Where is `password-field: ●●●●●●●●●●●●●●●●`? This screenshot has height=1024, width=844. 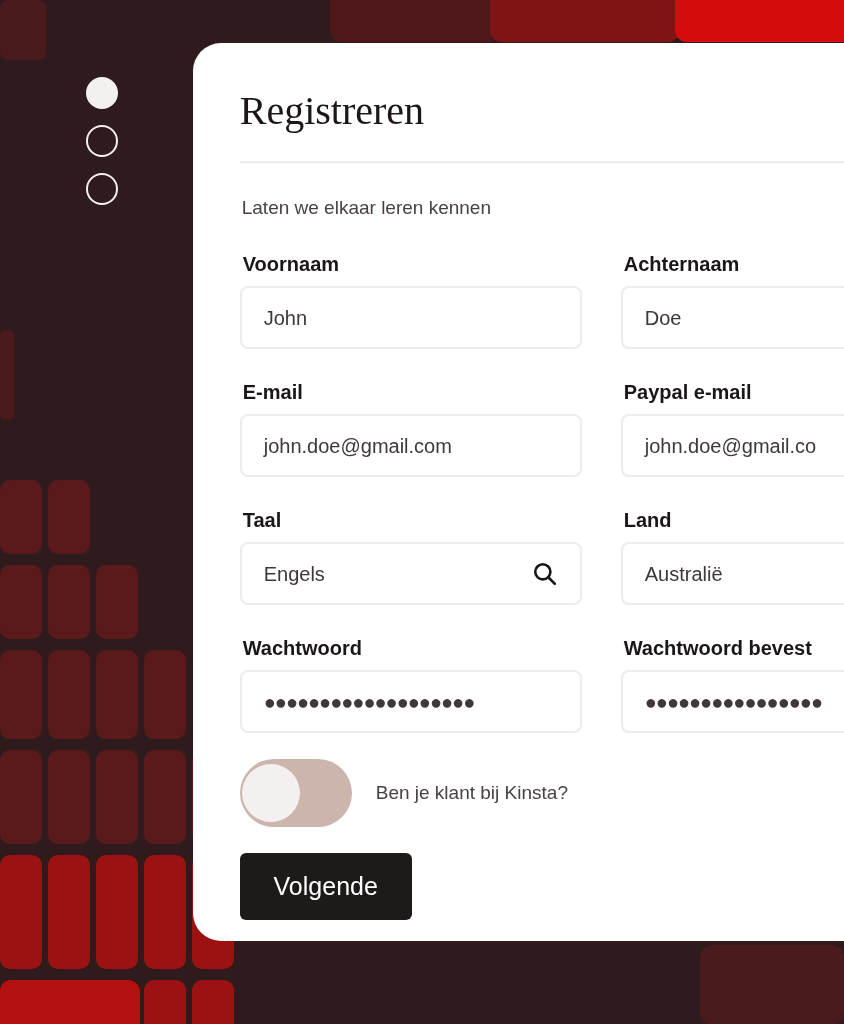
password-field: ●●●●●●●●●●●●●●●● is located at coordinates (732, 701).